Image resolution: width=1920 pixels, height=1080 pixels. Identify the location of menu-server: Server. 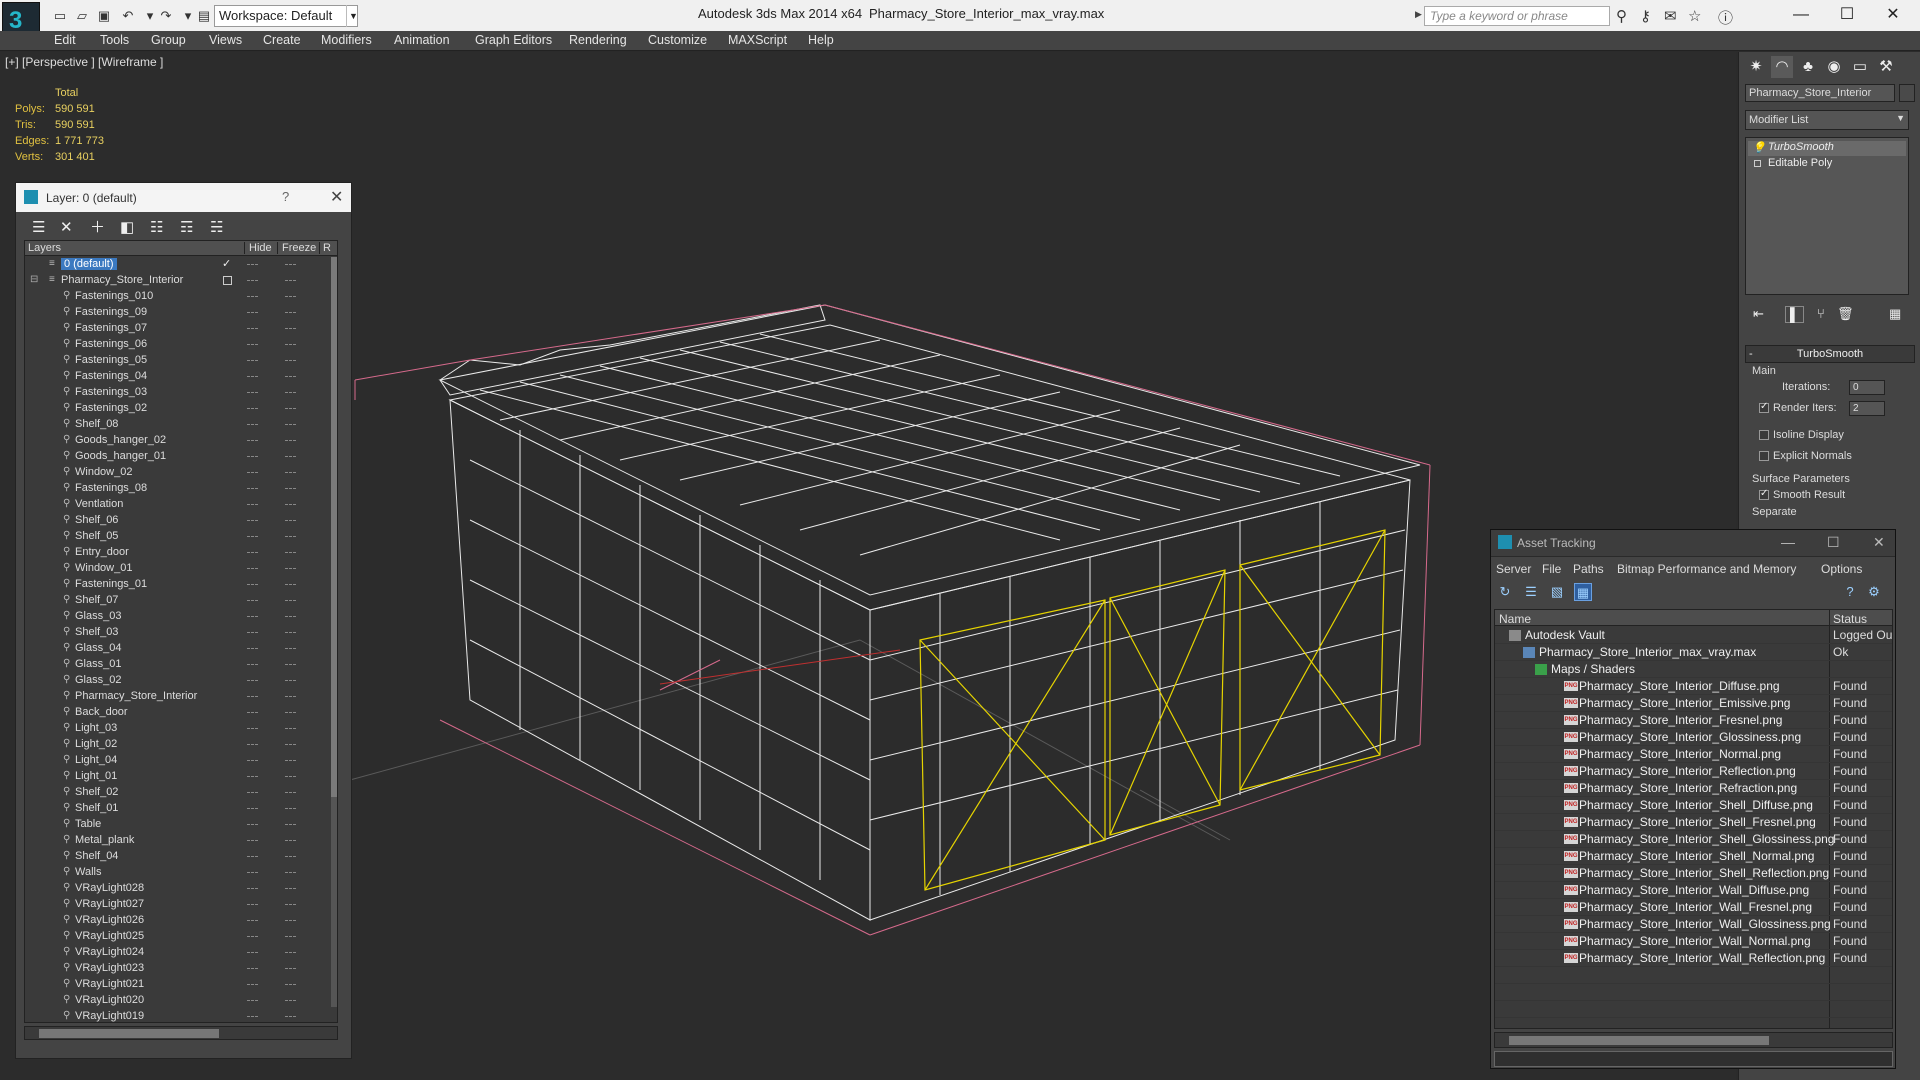
(1513, 569).